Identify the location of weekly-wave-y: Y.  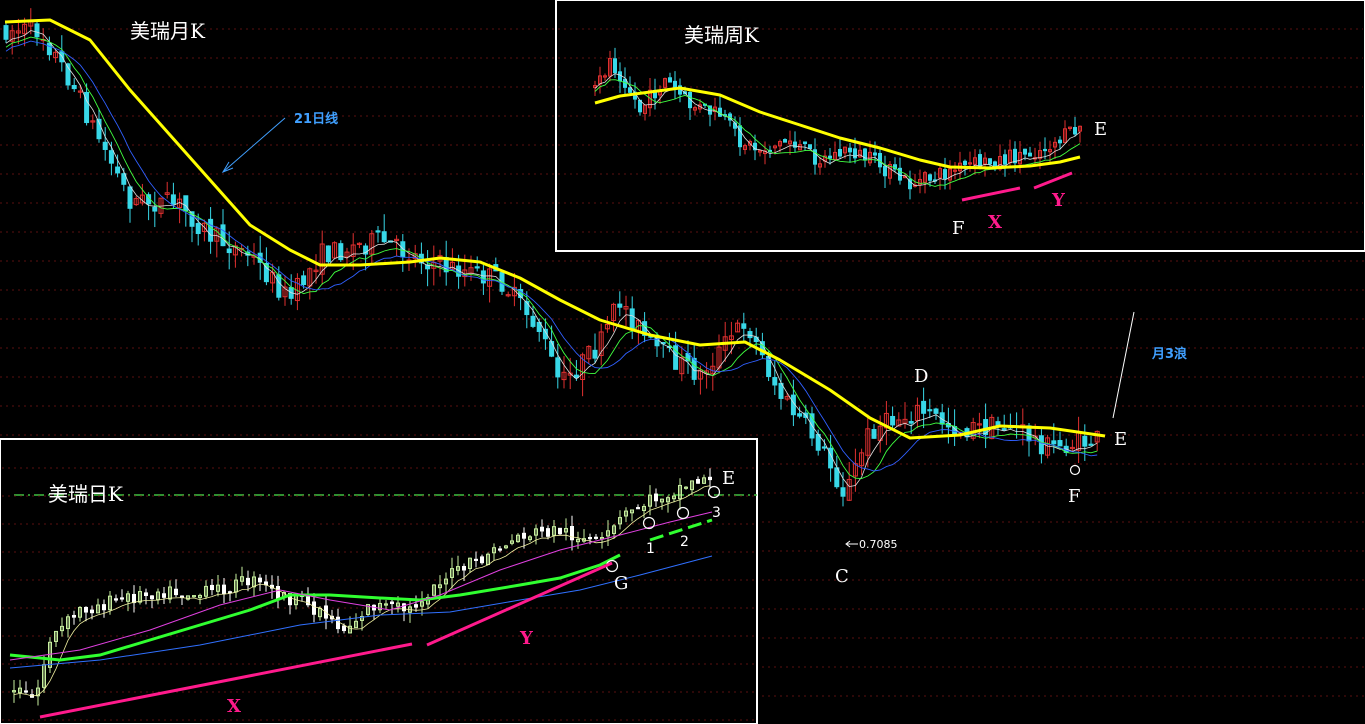
(1058, 200).